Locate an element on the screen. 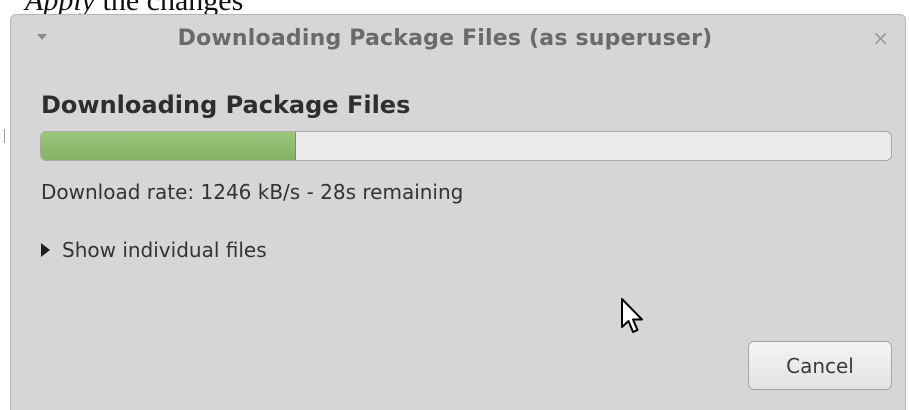 The width and height of the screenshot is (909, 410). progress-bar-fill is located at coordinates (168, 146).